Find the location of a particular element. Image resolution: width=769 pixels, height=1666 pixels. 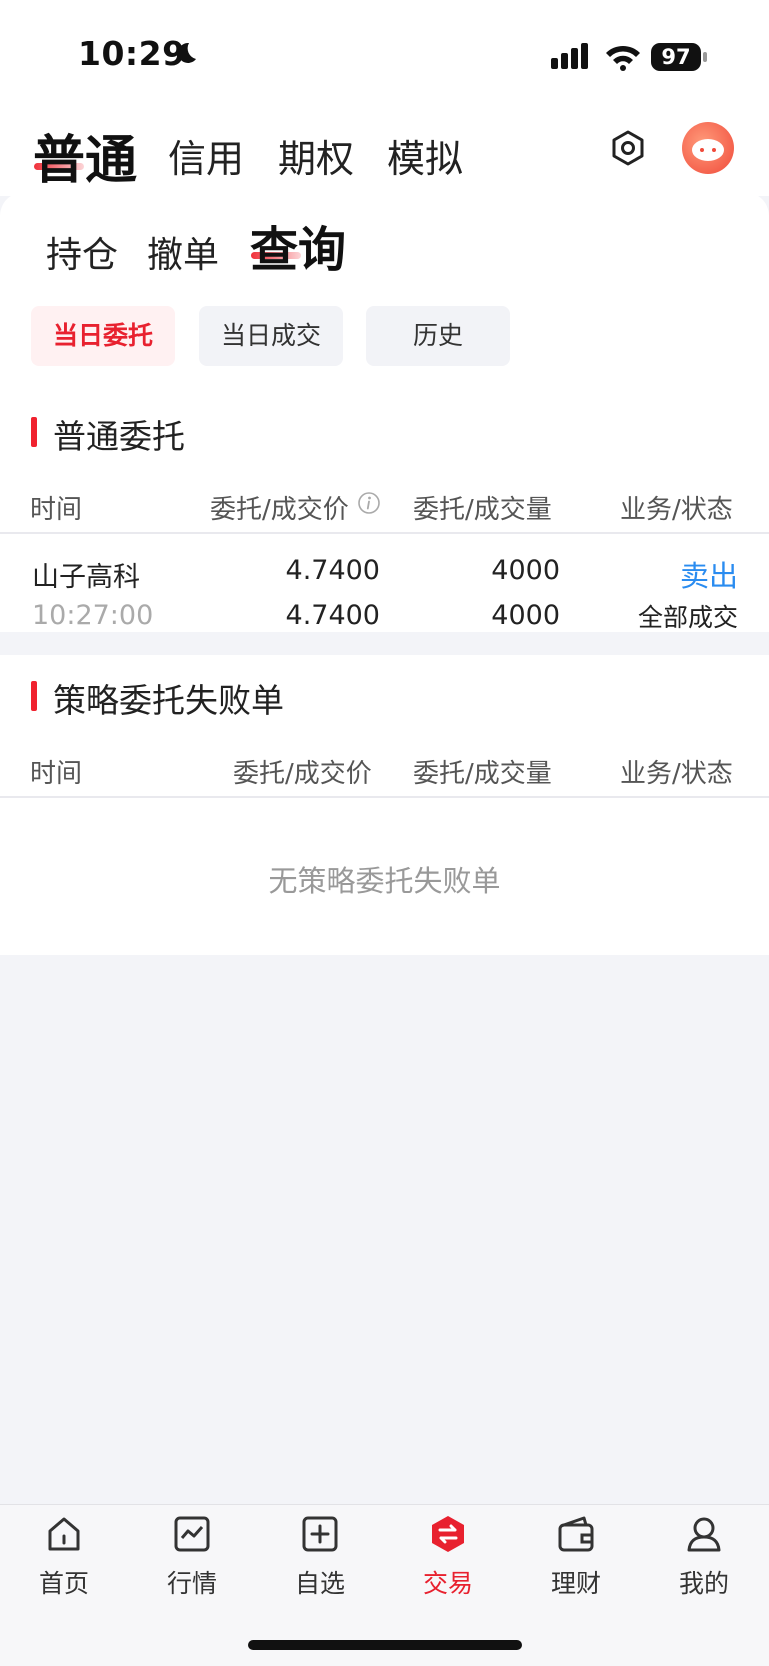

trade-icon is located at coordinates (448, 1534).